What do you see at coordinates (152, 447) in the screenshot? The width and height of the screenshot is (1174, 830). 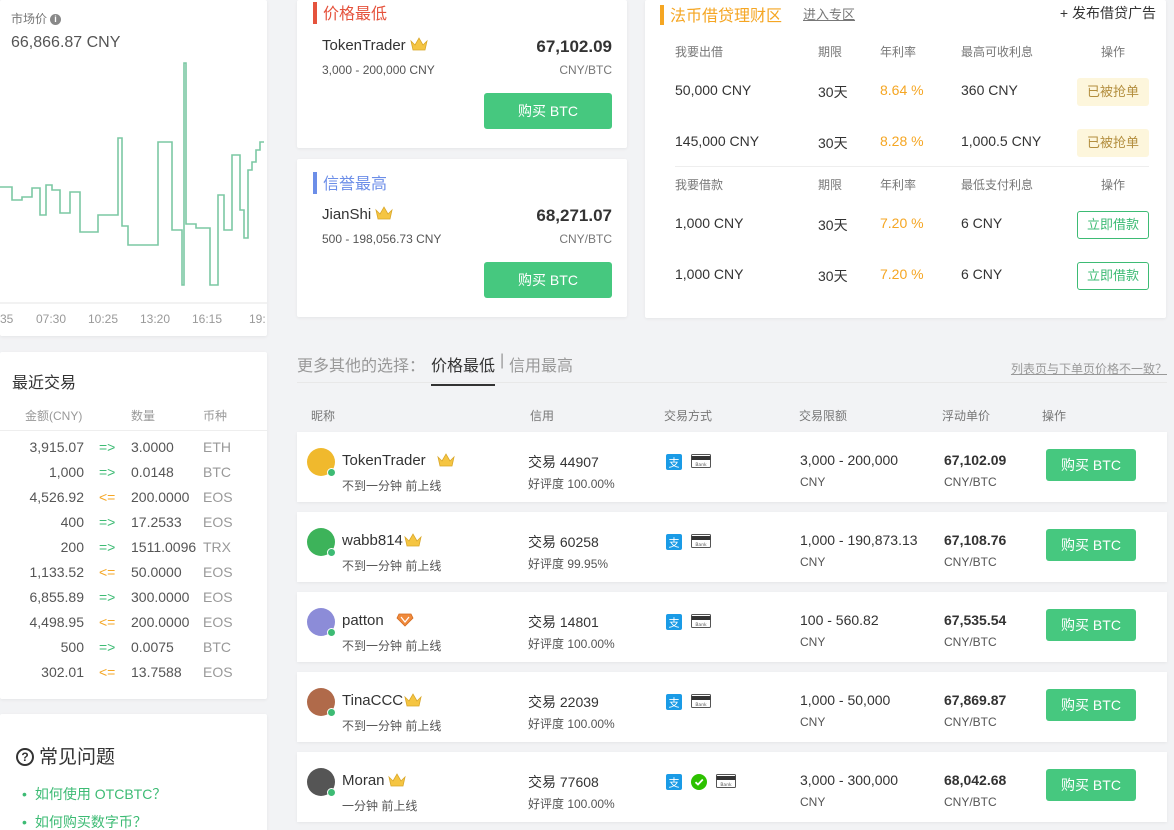 I see `trade-quantity: 3.0000` at bounding box center [152, 447].